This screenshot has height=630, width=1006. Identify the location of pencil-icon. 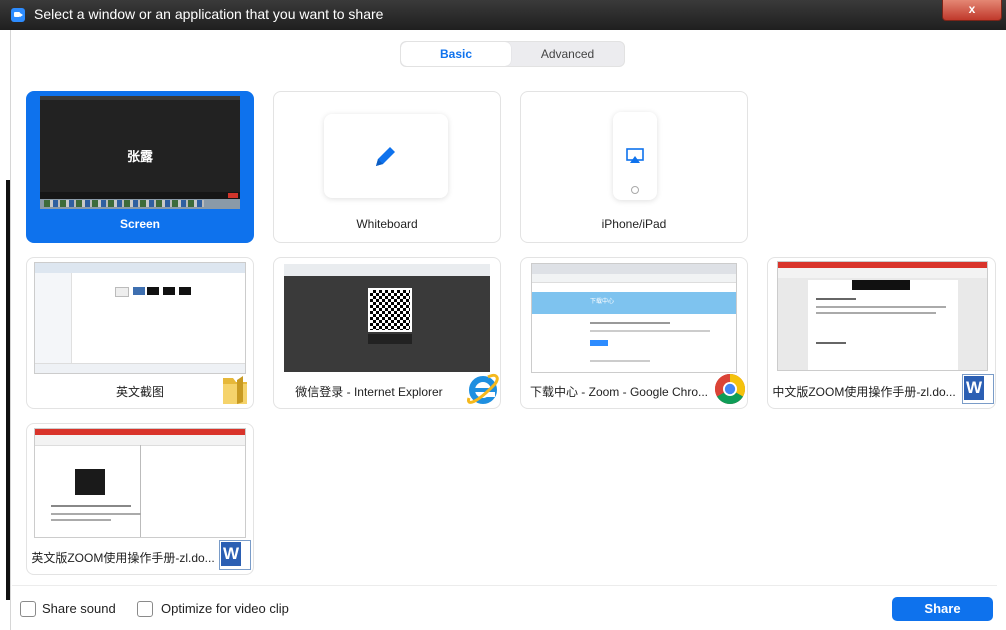
(385, 156).